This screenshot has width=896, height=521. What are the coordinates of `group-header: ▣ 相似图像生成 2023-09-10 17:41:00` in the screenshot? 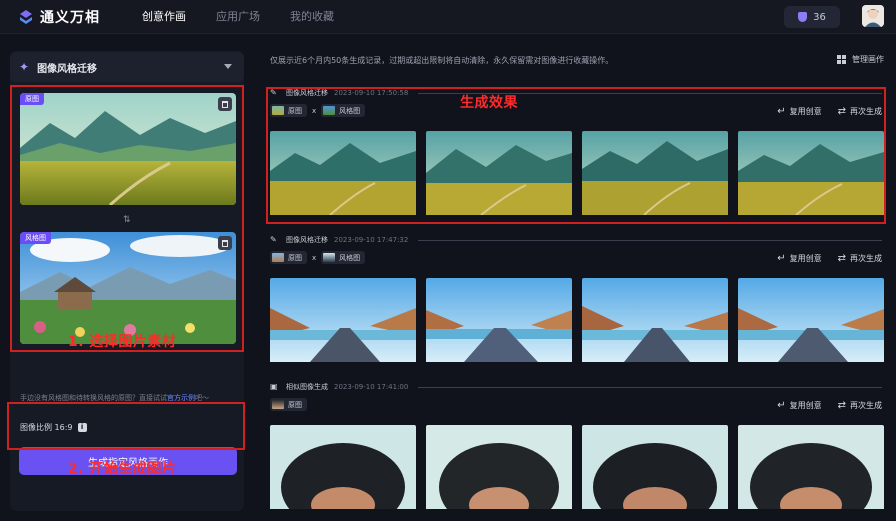 It's located at (576, 387).